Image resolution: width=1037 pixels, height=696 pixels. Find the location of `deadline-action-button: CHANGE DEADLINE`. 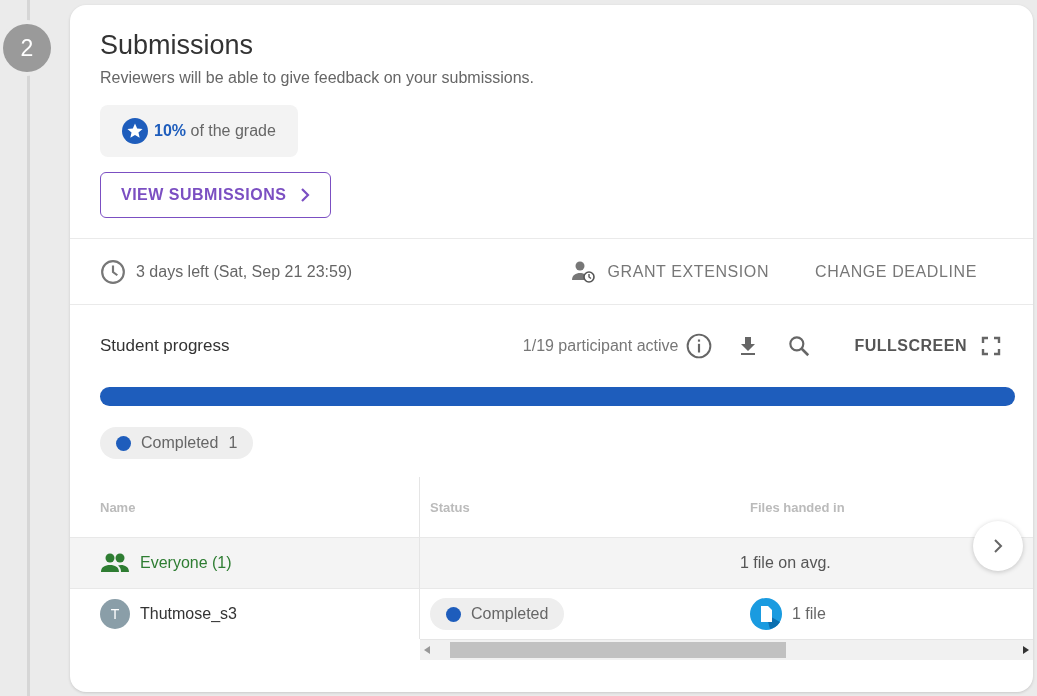

deadline-action-button: CHANGE DEADLINE is located at coordinates (896, 271).